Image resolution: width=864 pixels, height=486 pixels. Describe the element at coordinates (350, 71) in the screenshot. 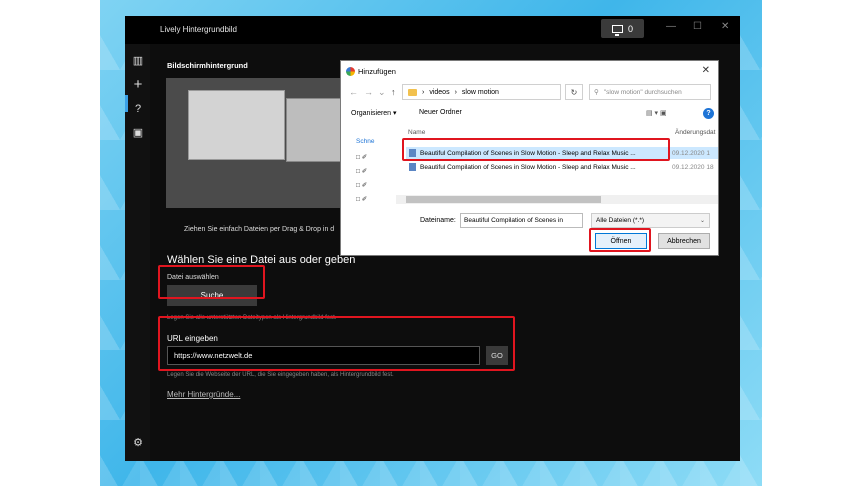

I see `chrome-icon` at that location.